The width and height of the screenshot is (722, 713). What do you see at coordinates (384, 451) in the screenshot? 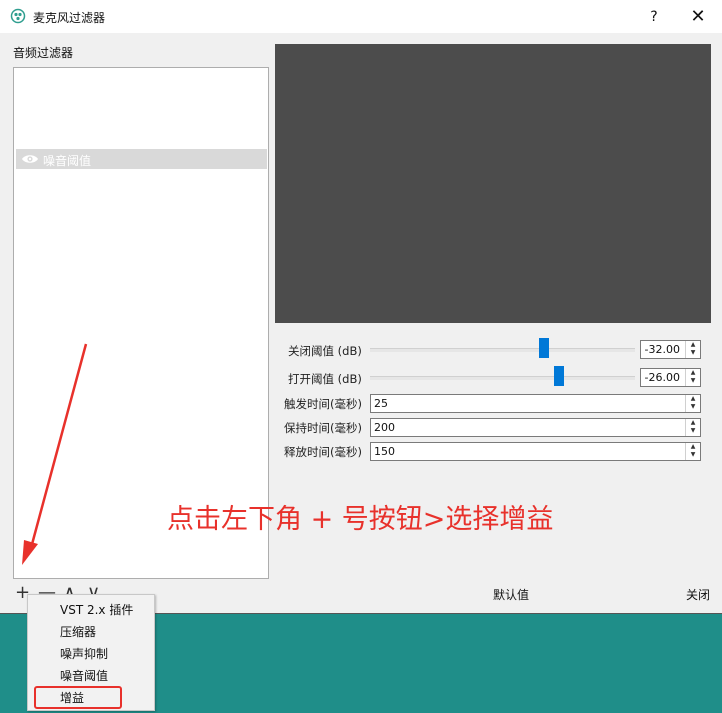
I see `release-time-value: 150` at bounding box center [384, 451].